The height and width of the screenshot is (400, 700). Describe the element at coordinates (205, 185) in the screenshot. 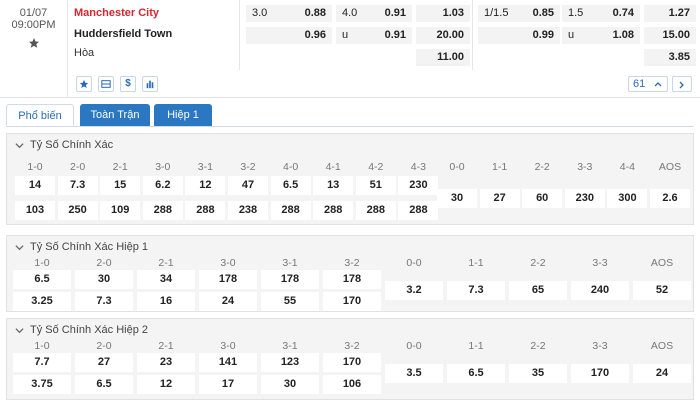

I see `home-score-odd: 12` at that location.